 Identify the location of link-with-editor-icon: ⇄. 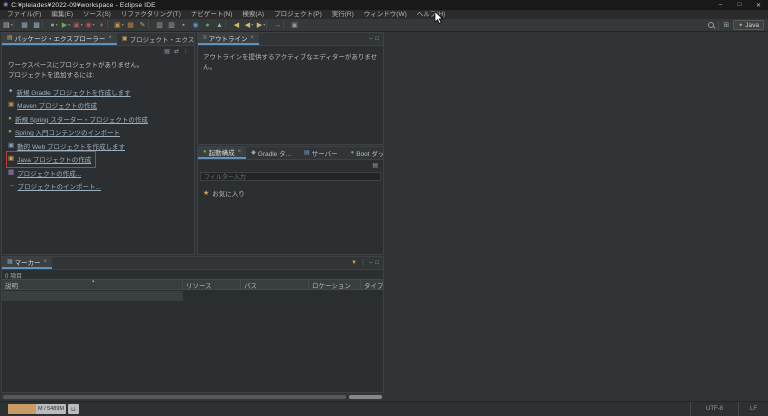
(176, 52).